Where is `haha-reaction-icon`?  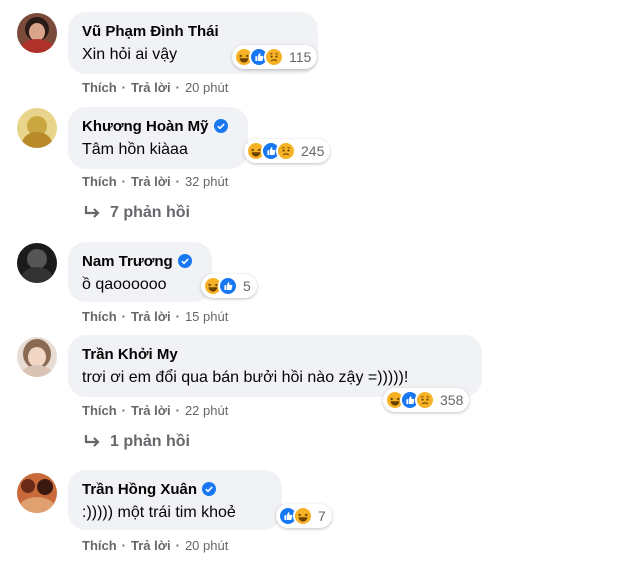 haha-reaction-icon is located at coordinates (303, 516).